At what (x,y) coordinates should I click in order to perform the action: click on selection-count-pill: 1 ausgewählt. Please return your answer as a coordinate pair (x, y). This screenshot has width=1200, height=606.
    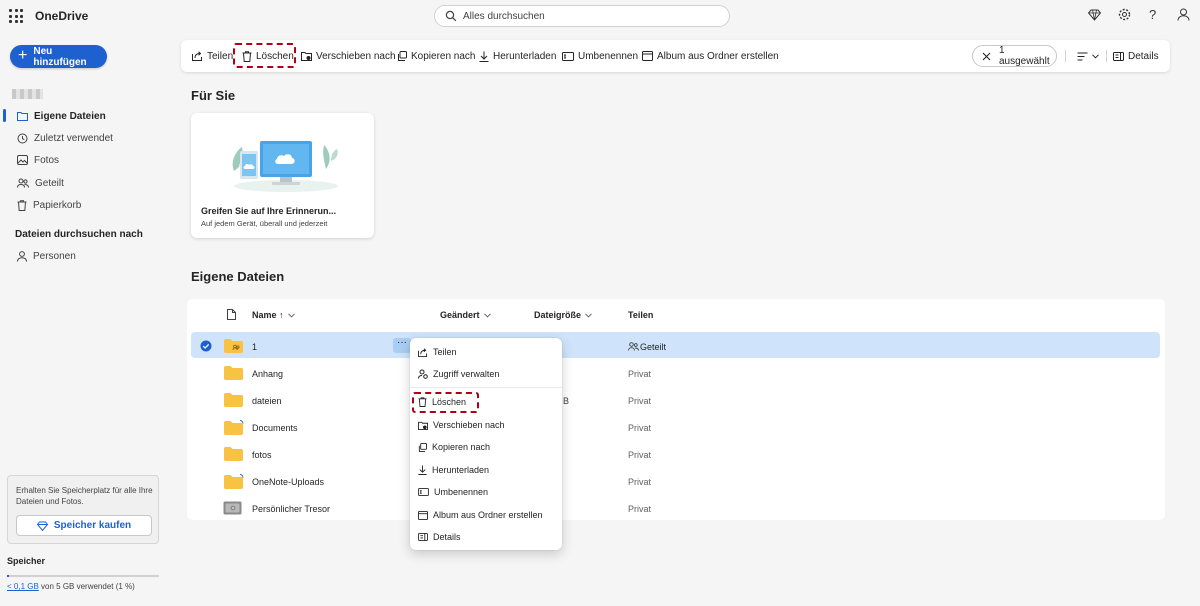
    Looking at the image, I should click on (1014, 56).